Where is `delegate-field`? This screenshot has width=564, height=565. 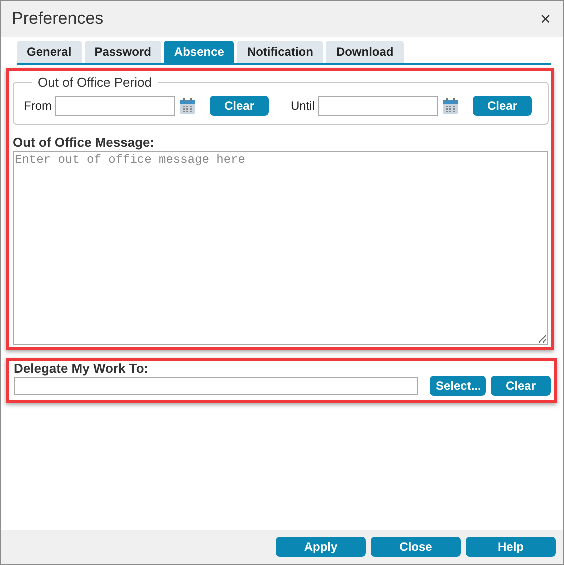
delegate-field is located at coordinates (216, 386).